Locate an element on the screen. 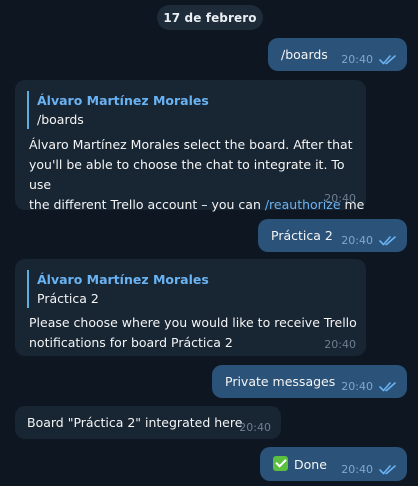 This screenshot has height=486, width=418. message-text: /boards is located at coordinates (304, 54).